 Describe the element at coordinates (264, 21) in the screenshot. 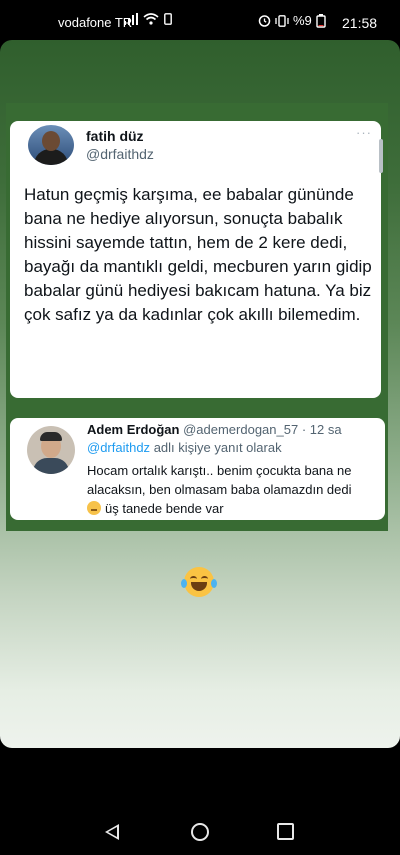

I see `alarm-icon` at that location.